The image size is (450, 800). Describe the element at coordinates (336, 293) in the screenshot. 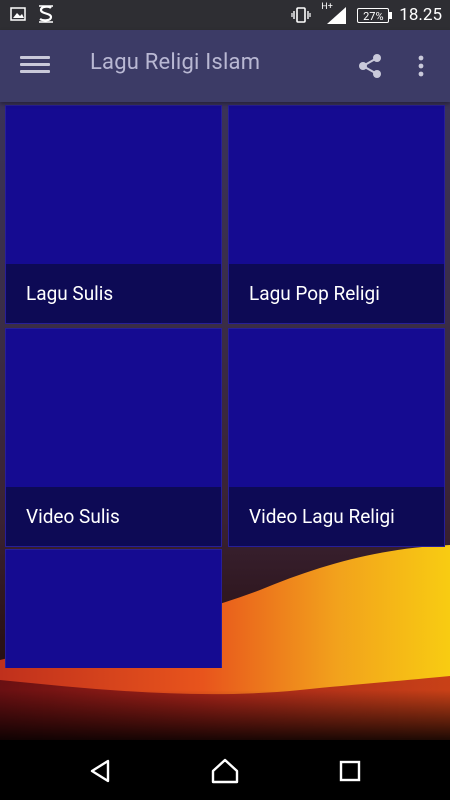

I see `tile-caption: Lagu Pop Religi` at that location.